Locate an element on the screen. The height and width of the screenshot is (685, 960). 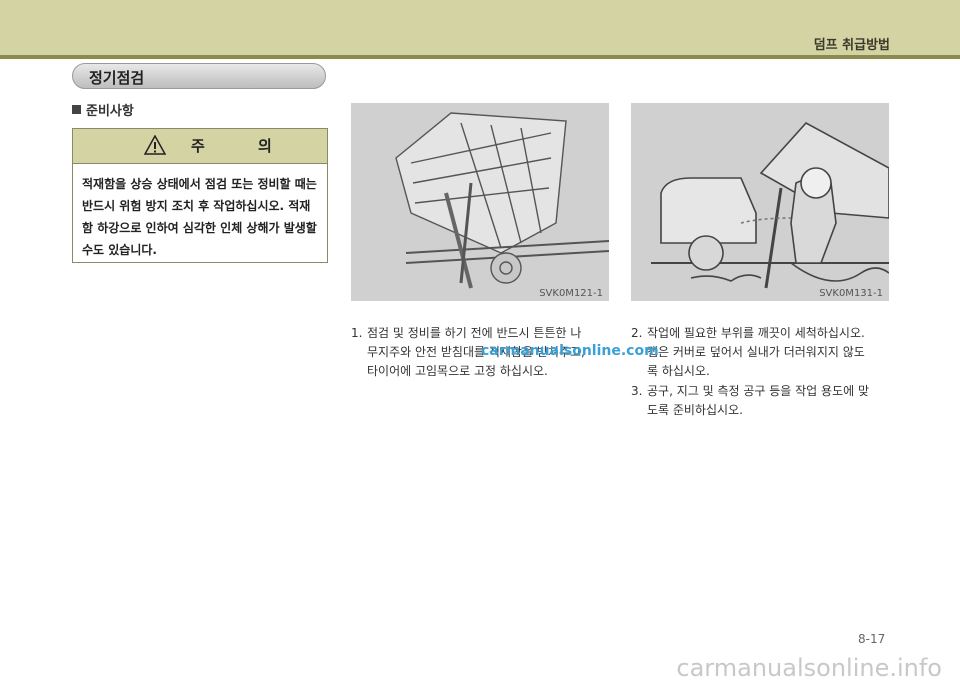
page-header: 덤프 취급방법 is located at coordinates (480, 27).